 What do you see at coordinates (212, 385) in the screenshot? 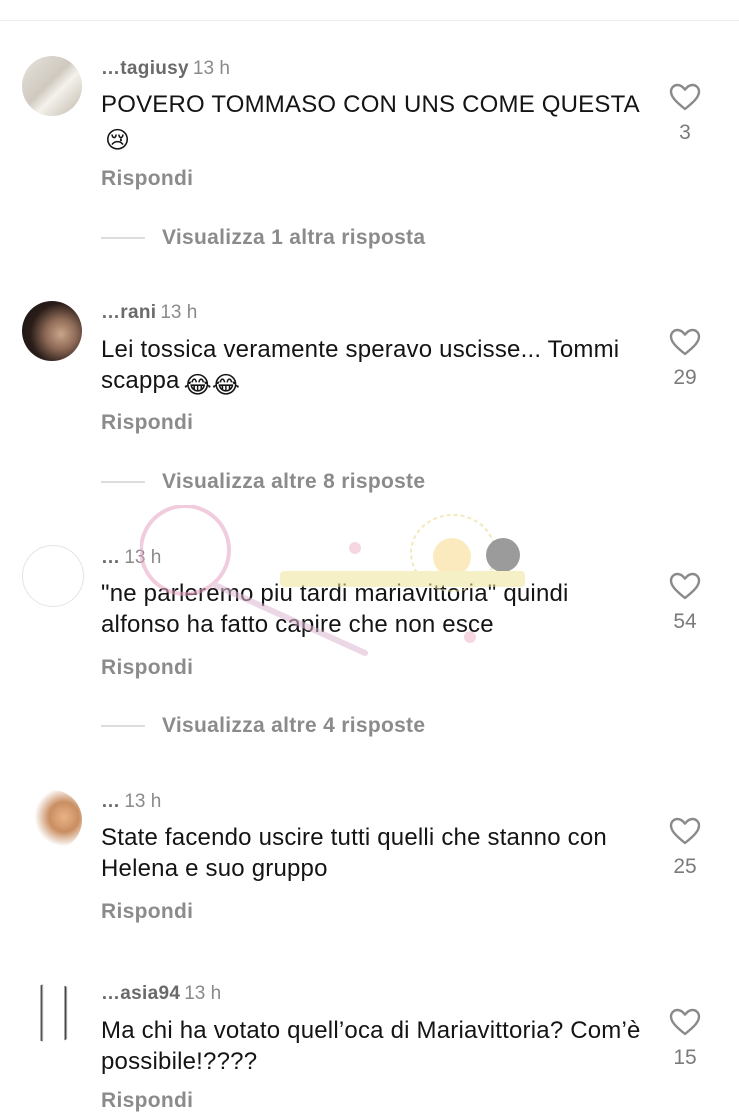
I see `tears-of-joy-emoji: 😂😂` at bounding box center [212, 385].